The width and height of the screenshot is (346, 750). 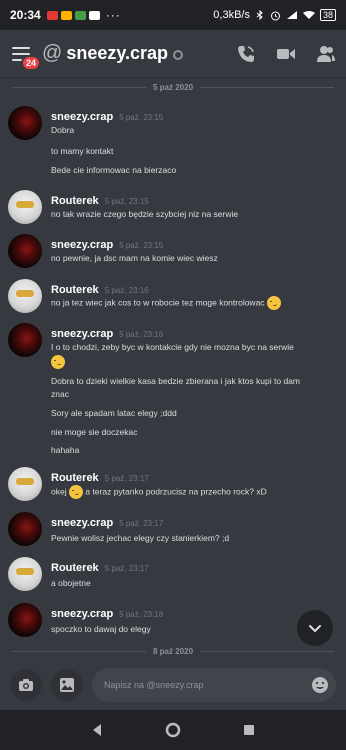 I want to click on message-emoji-line, so click(x=196, y=362).